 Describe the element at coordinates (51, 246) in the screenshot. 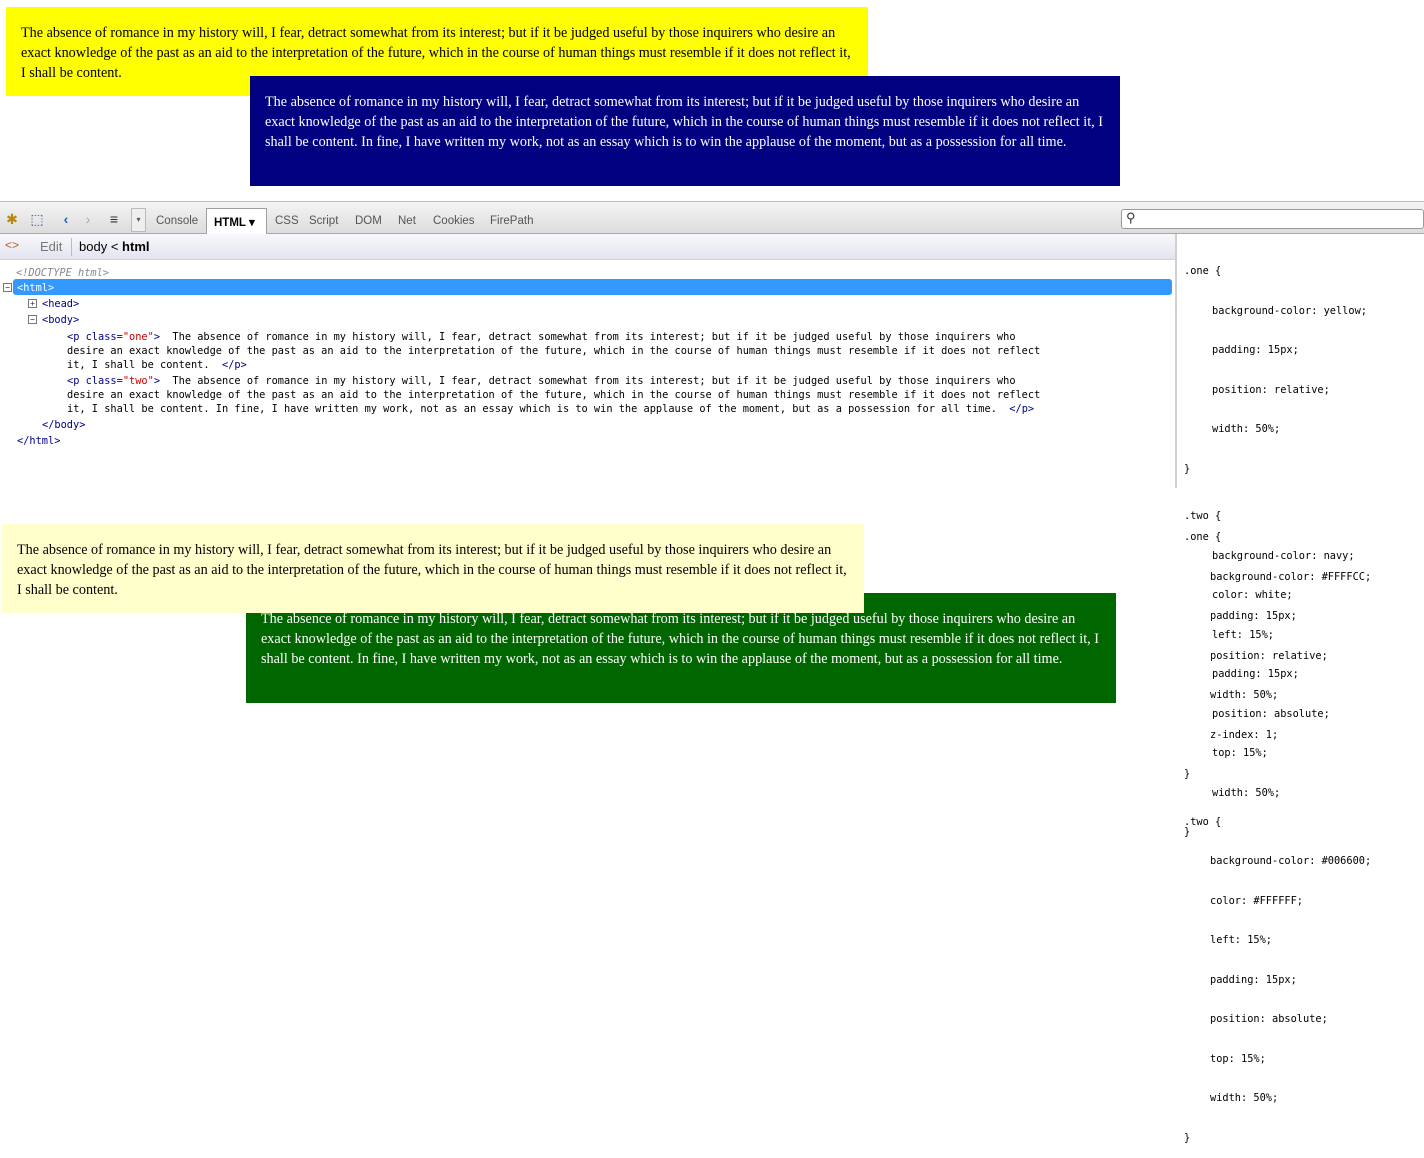

I see `edit-button: Edit` at that location.